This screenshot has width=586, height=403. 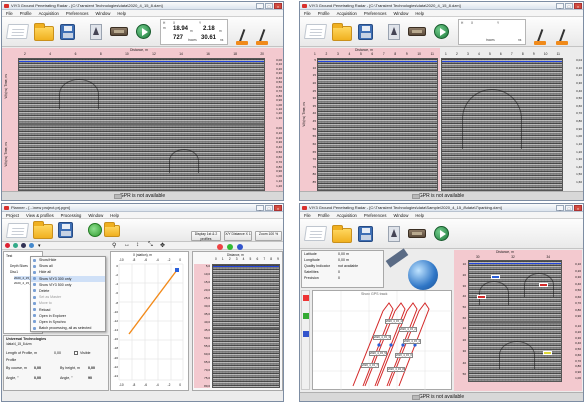 What do you see at coordinates (71, 215) in the screenshot?
I see `menu-processing: Processing` at bounding box center [71, 215].